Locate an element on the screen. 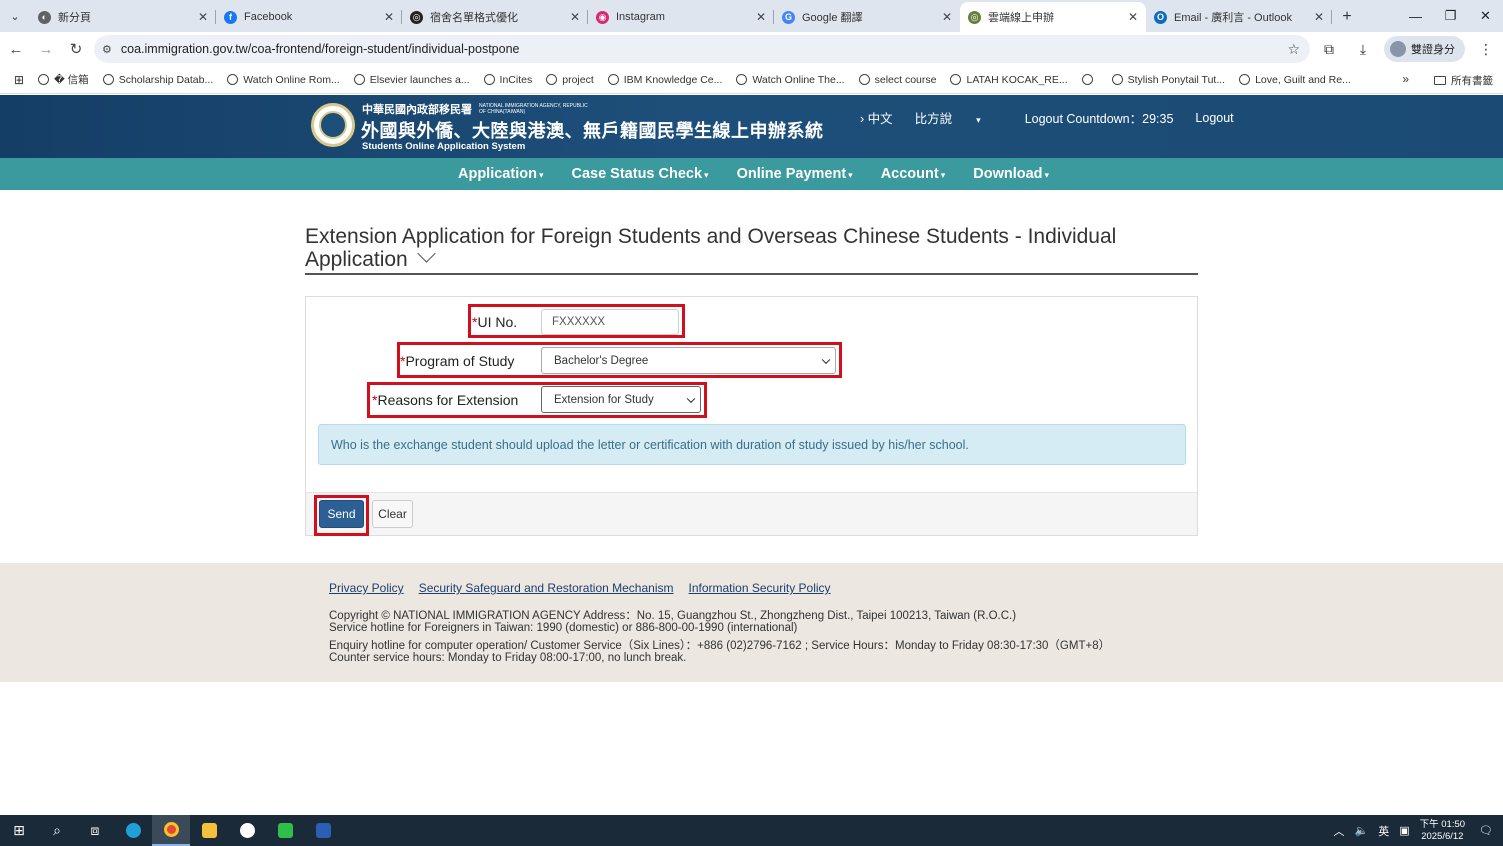 Image resolution: width=1503 pixels, height=846 pixels. word-icon is located at coordinates (323, 830).